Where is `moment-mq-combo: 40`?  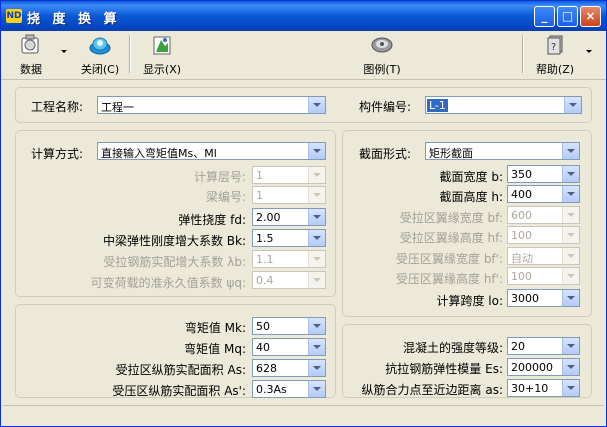
moment-mq-combo: 40 is located at coordinates (289, 347).